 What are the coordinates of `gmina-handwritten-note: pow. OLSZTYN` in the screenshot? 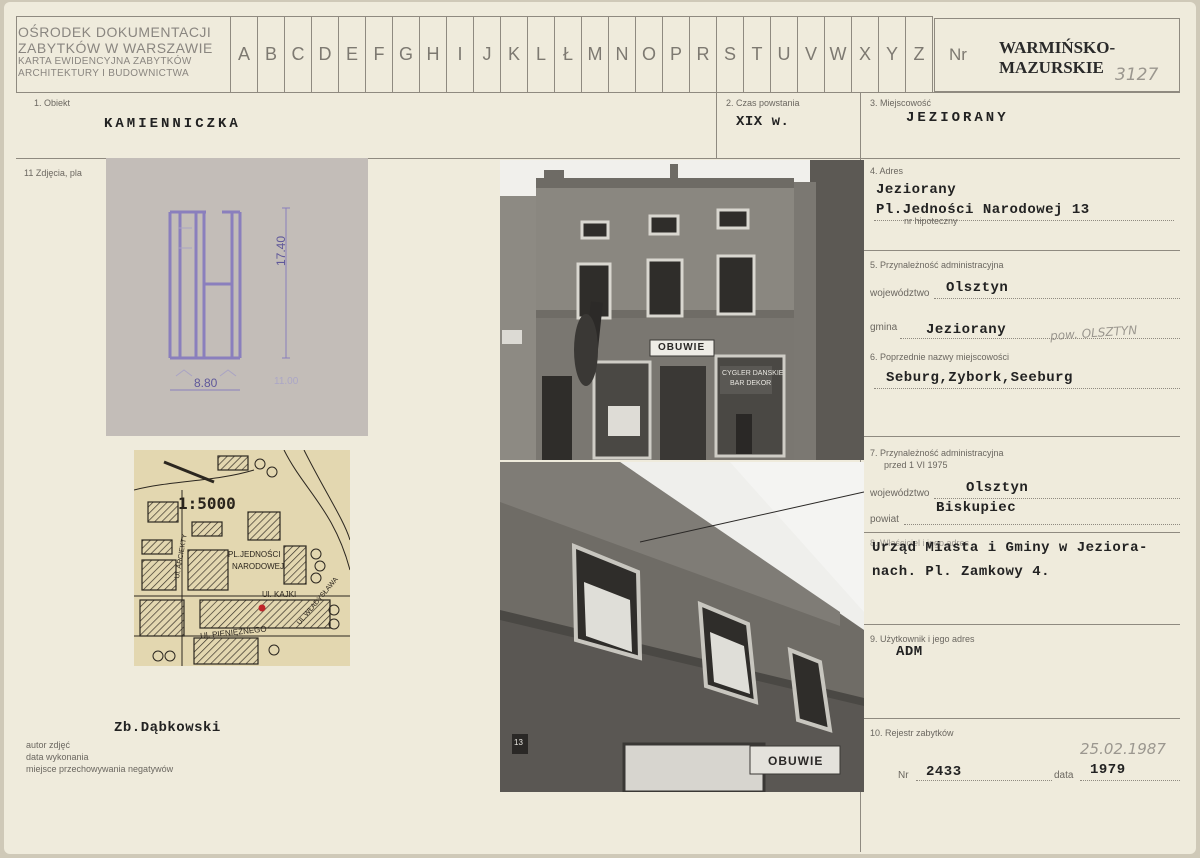 It's located at (1093, 333).